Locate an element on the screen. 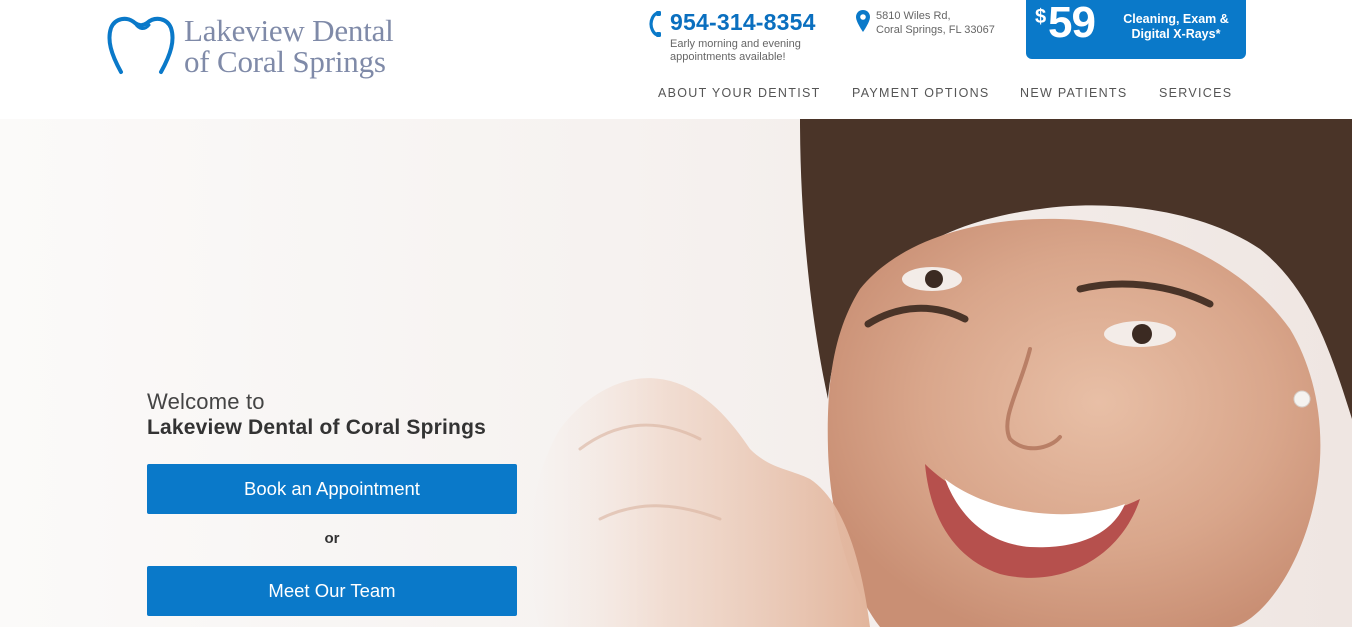 This screenshot has height=627, width=1352. address-line1: 5810 Wiles Rd, is located at coordinates (913, 16).